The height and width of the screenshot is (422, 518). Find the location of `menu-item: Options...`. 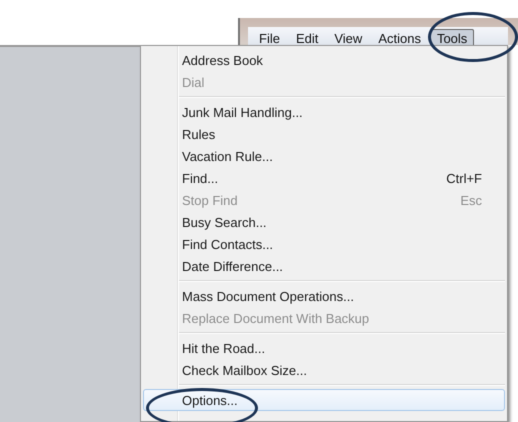

menu-item: Options... is located at coordinates (324, 400).